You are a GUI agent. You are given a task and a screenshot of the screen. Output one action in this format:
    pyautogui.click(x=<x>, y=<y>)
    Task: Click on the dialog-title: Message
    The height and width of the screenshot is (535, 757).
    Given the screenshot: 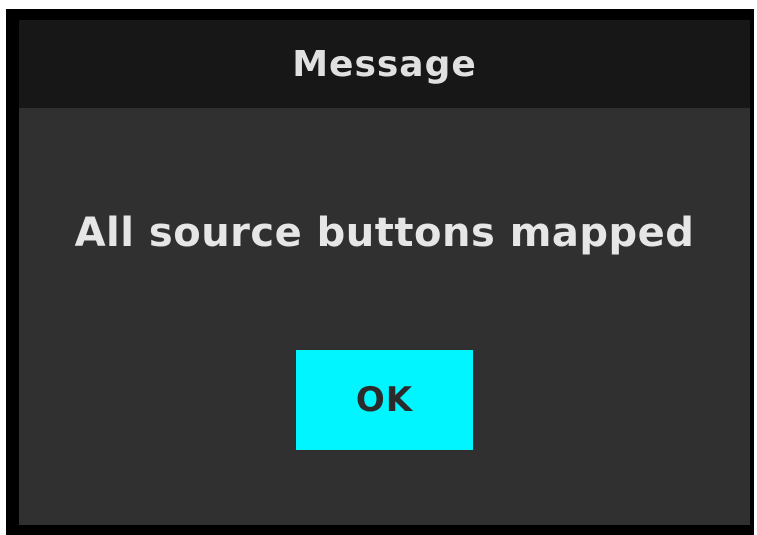 What is the action you would take?
    pyautogui.click(x=384, y=64)
    